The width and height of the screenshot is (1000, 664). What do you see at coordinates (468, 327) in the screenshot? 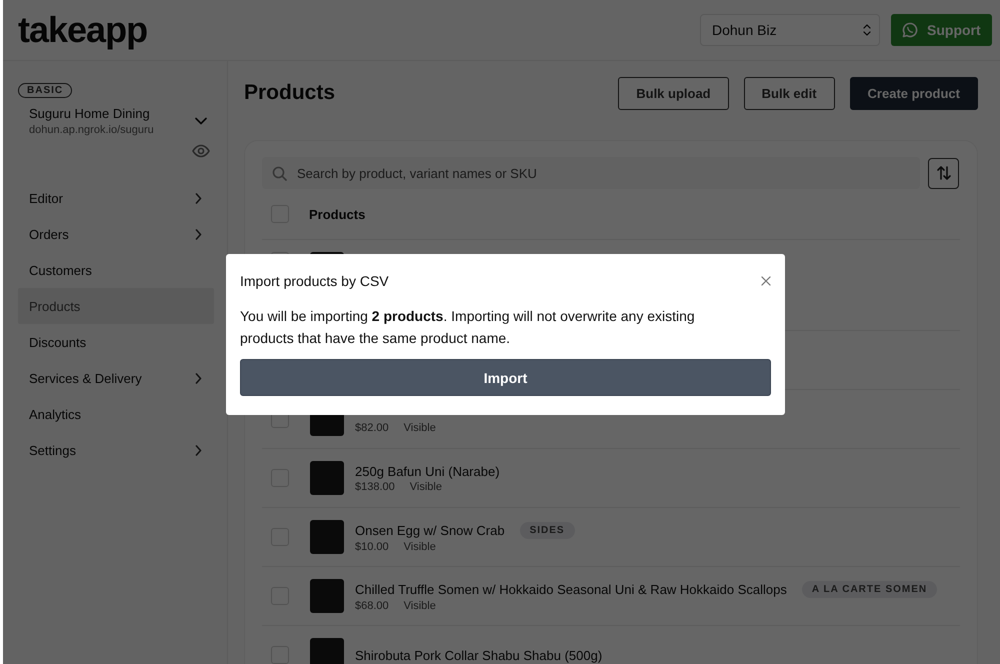
I see `dialog-message: You will be importing 2 products. Importing will not overwrite any existing products that have the same product name.` at bounding box center [468, 327].